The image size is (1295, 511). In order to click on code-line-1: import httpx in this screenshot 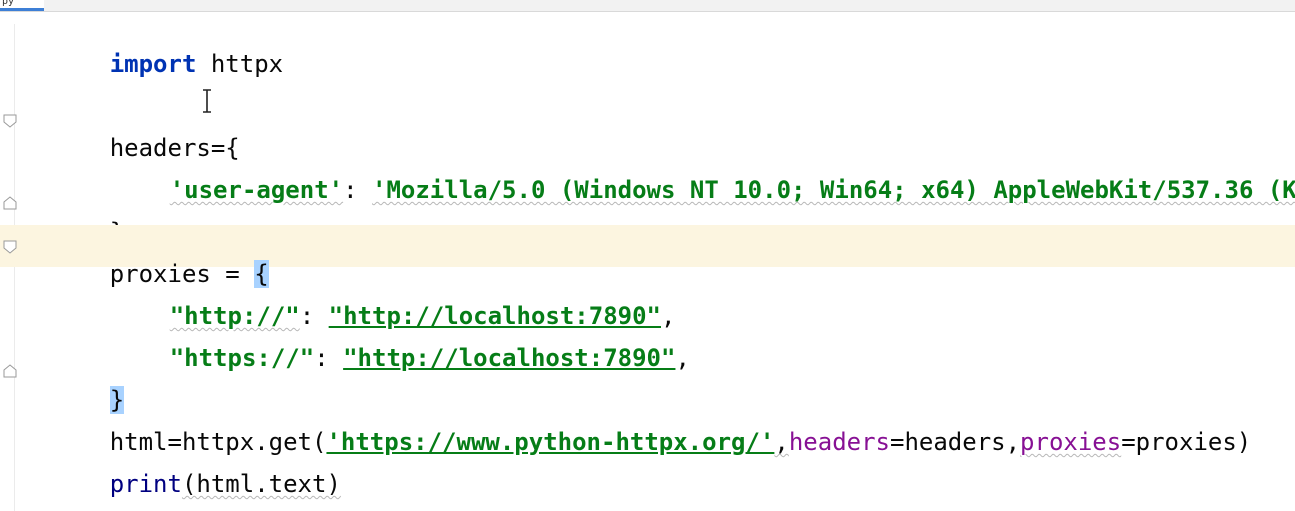, I will do `click(647, 46)`.